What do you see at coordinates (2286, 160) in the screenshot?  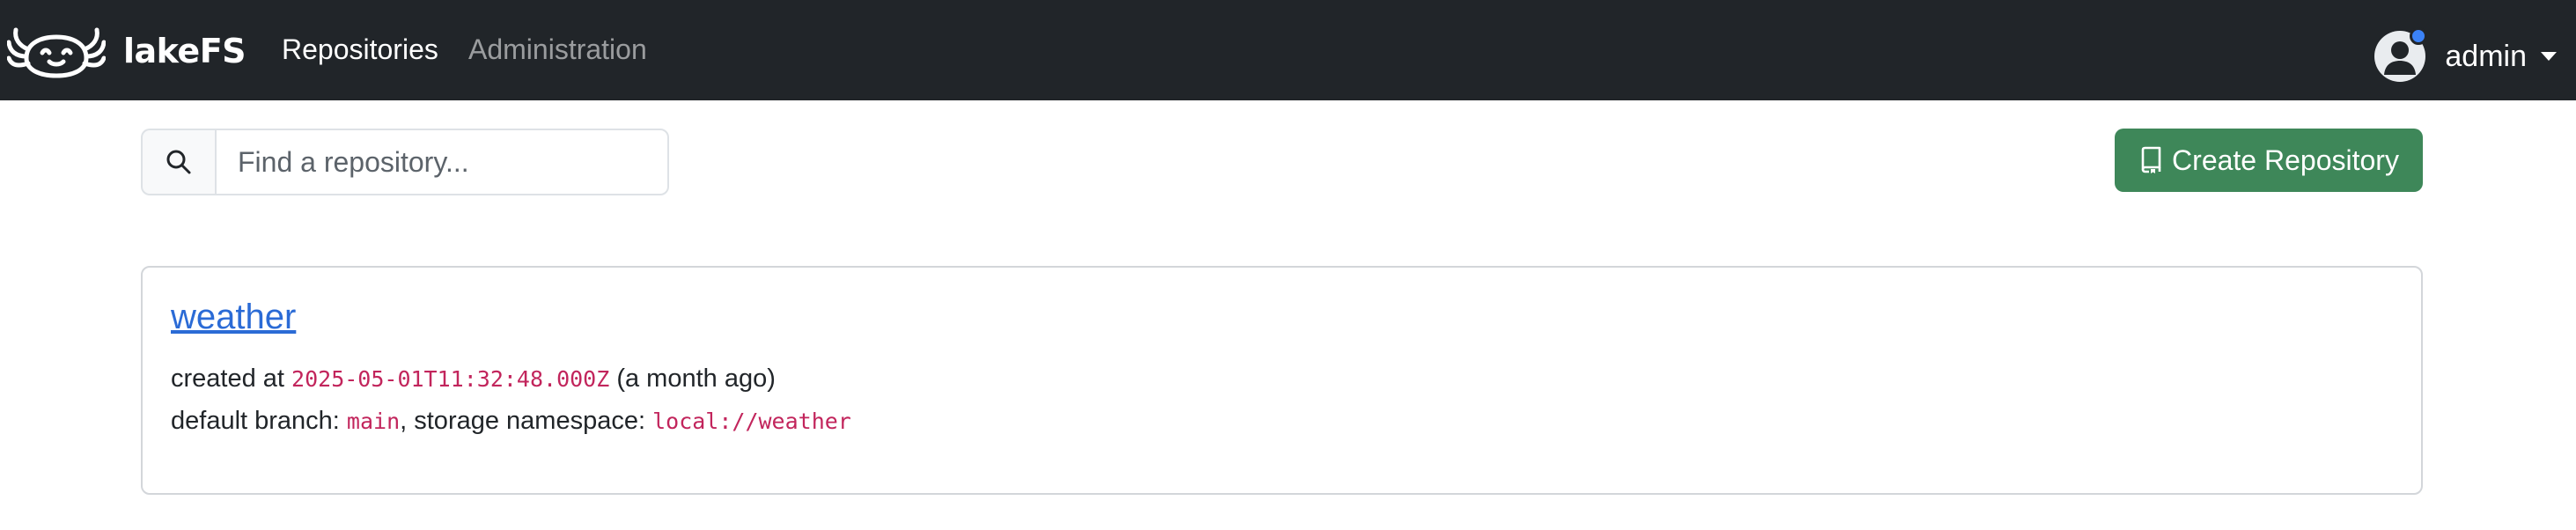 I see `create-repository-label: Create Repository` at bounding box center [2286, 160].